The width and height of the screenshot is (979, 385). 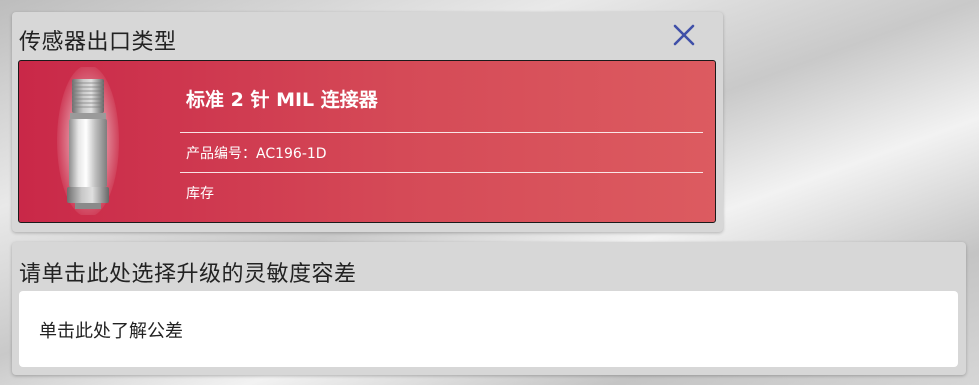 I want to click on product-name: 标准 2 针 MIL 连接器, so click(x=282, y=100).